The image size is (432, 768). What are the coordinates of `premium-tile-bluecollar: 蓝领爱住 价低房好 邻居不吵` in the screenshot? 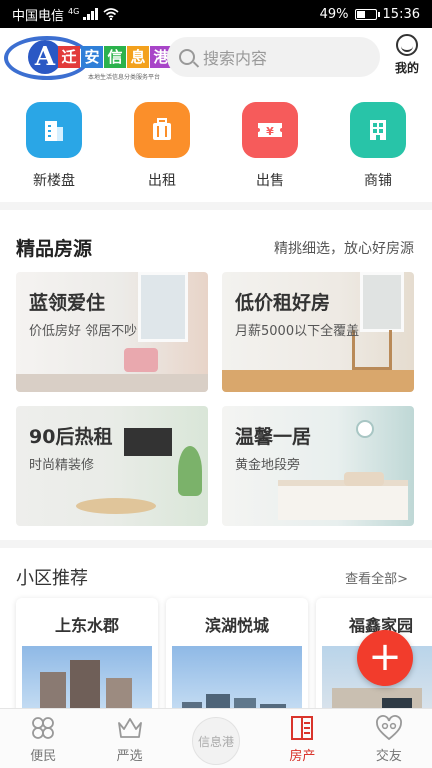 It's located at (112, 332).